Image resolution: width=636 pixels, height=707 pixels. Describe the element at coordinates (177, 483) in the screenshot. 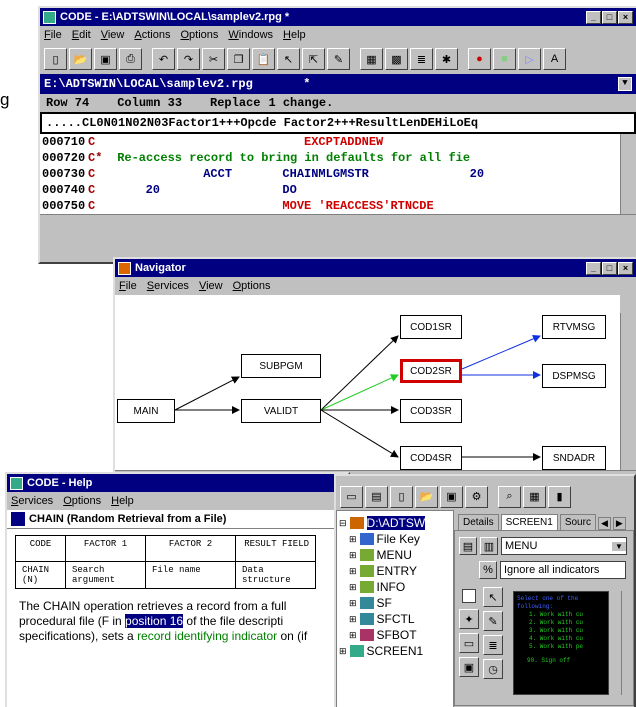

I see `help-title-bar: CODE - Help` at that location.